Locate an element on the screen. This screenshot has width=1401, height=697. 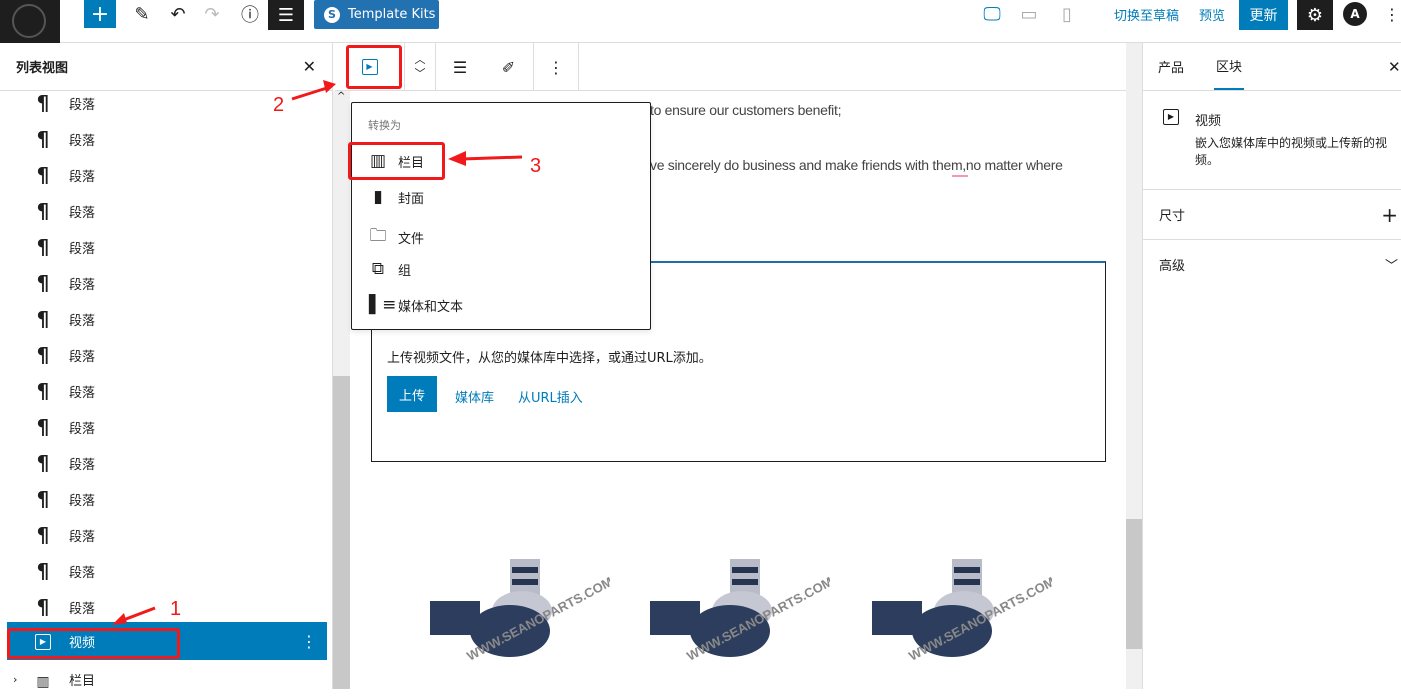
annotation-label-1: 1 is located at coordinates (176, 609).